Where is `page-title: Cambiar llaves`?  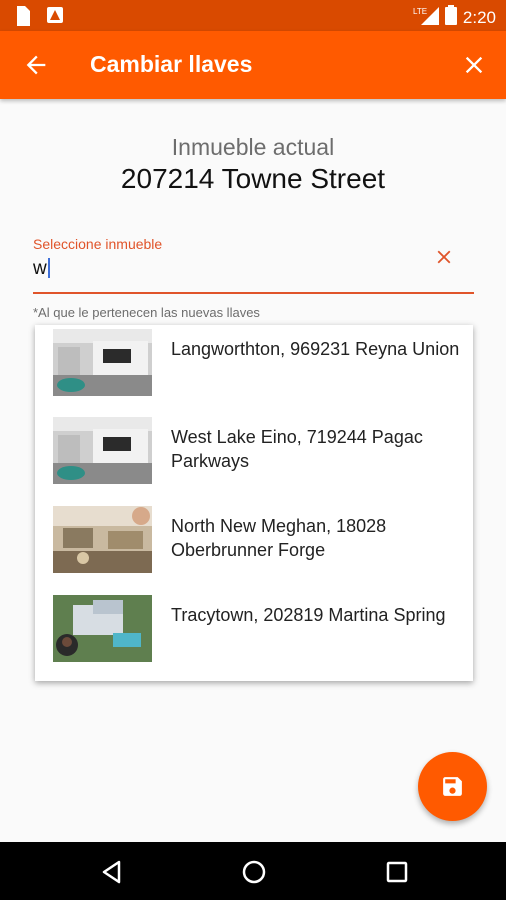
page-title: Cambiar llaves is located at coordinates (171, 64).